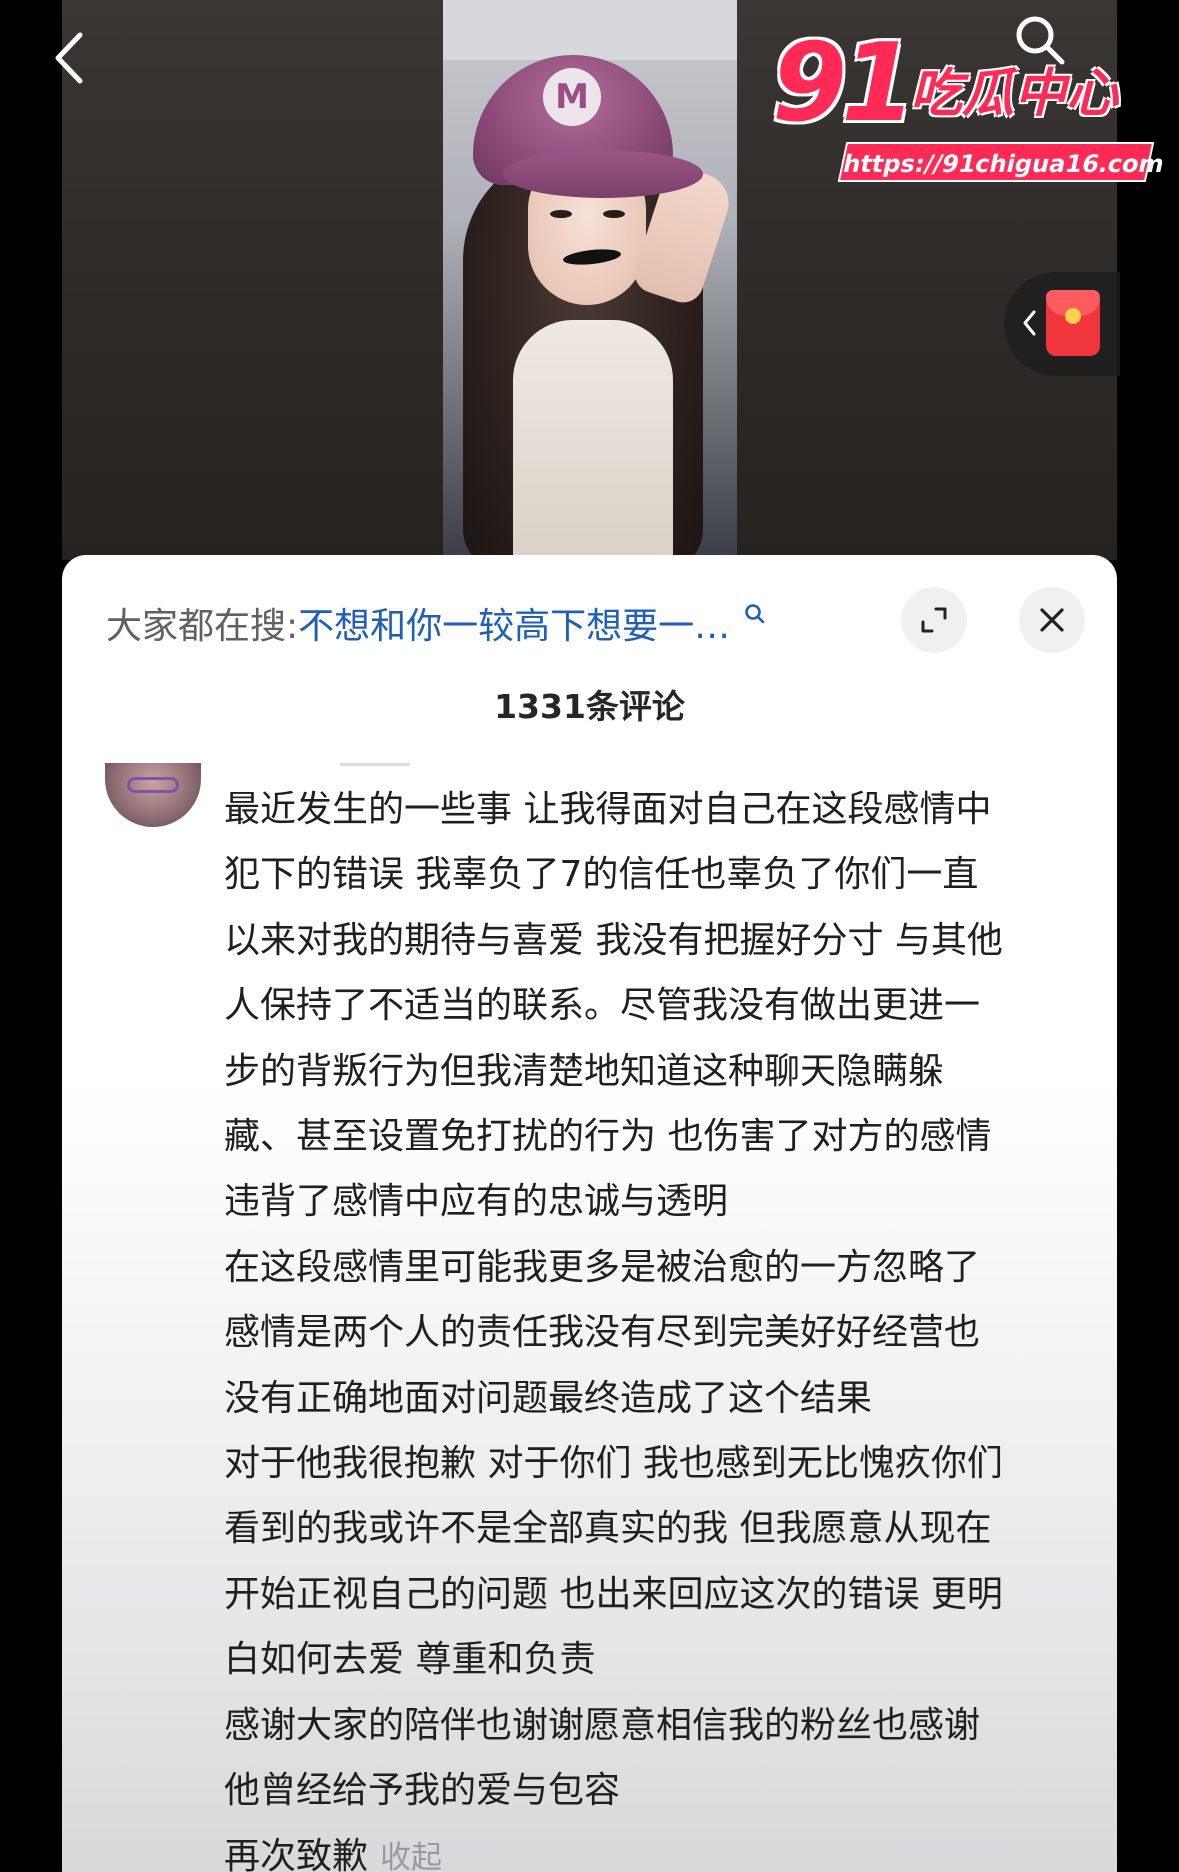 The image size is (1179, 1872). Describe the element at coordinates (590, 280) in the screenshot. I see `video-frame: M` at that location.